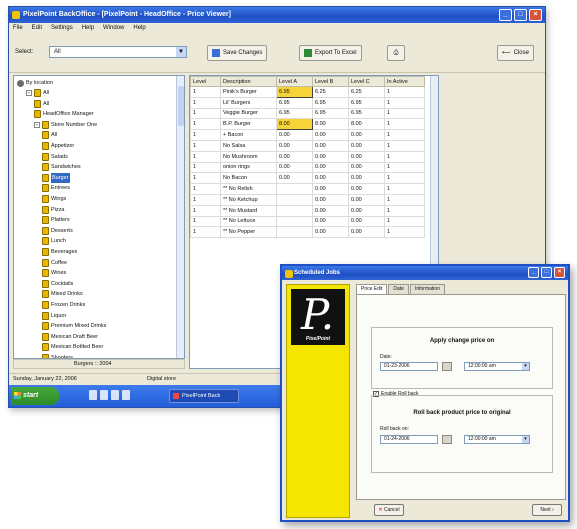 This screenshot has height=529, width=577. What do you see at coordinates (63, 305) in the screenshot?
I see `tree-node: Frozen Drinks` at bounding box center [63, 305].